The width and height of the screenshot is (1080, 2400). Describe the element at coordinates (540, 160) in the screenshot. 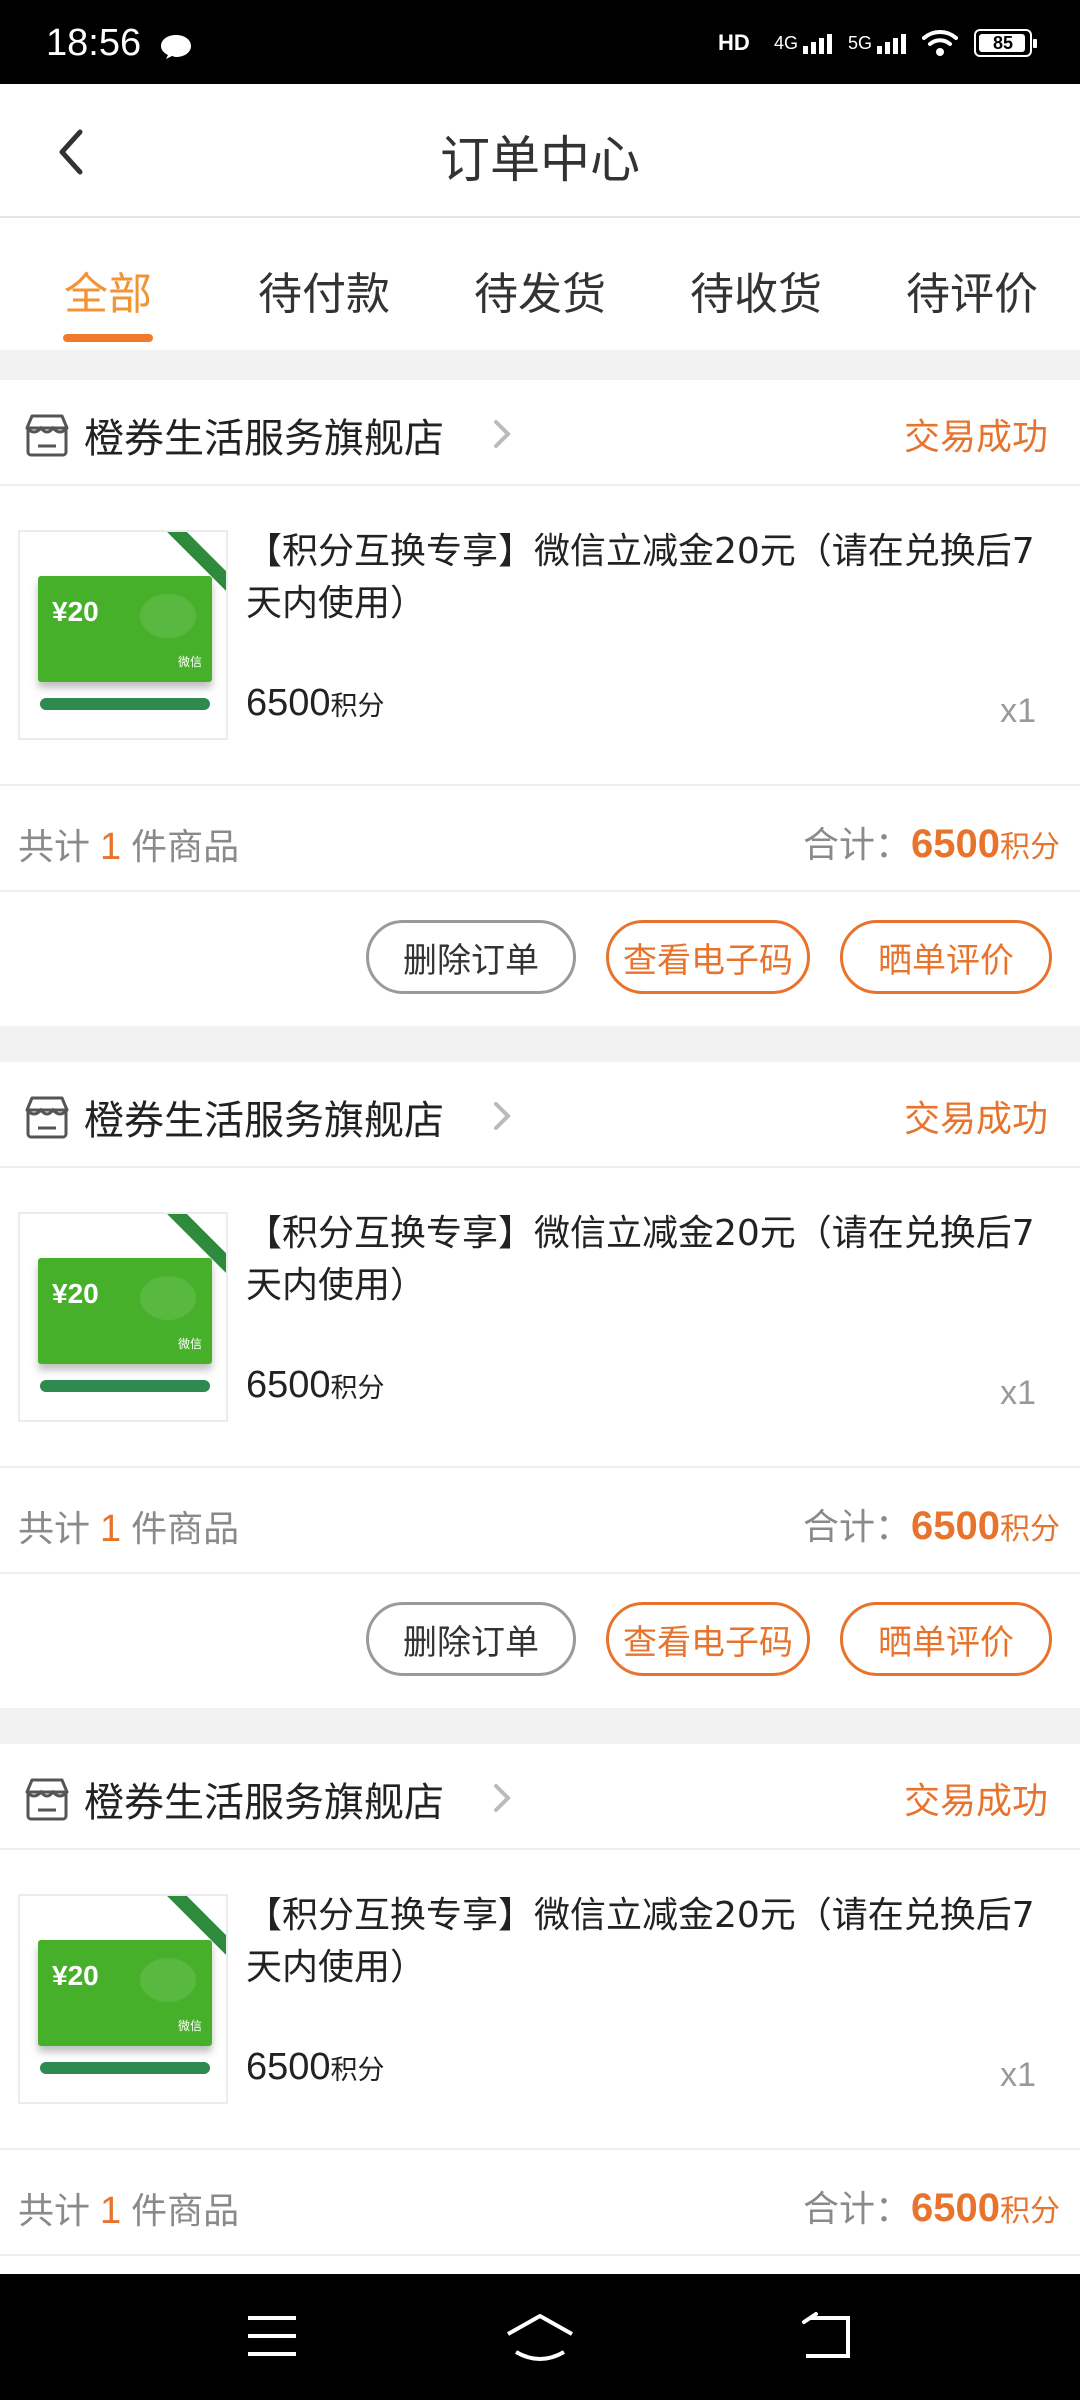

I see `page-title: 订单中心` at that location.